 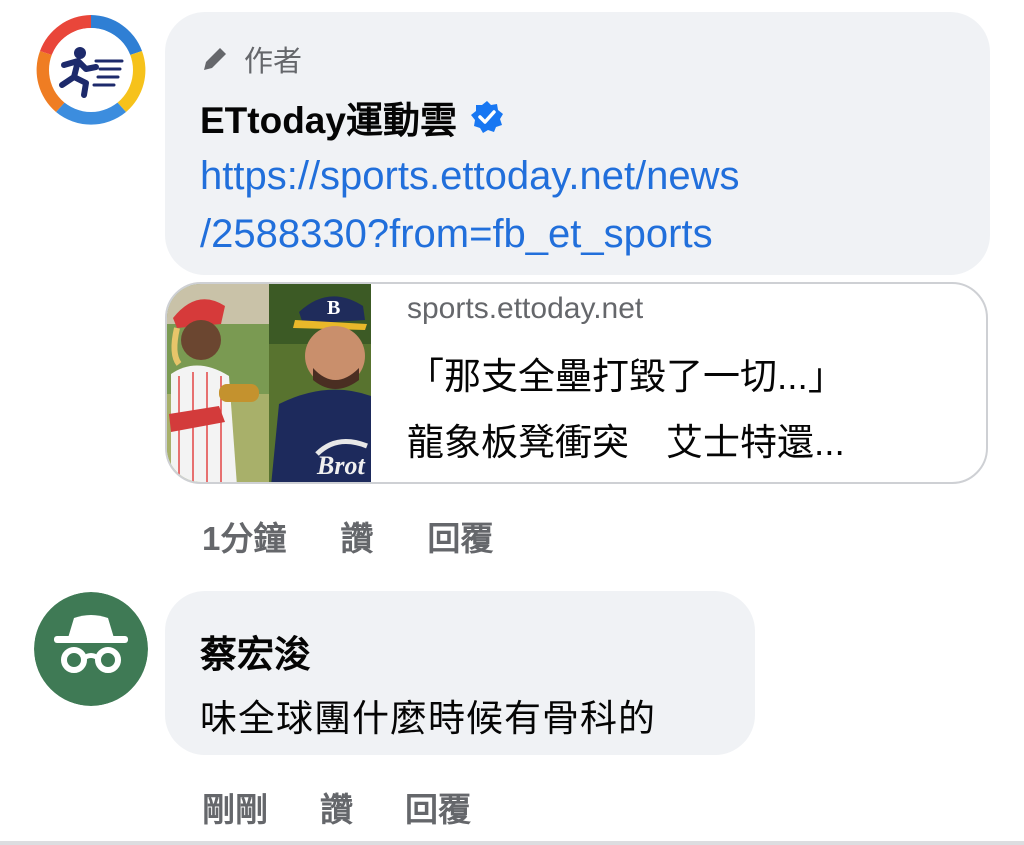 What do you see at coordinates (333, 308) in the screenshot?
I see `cap-logo-icon: B` at bounding box center [333, 308].